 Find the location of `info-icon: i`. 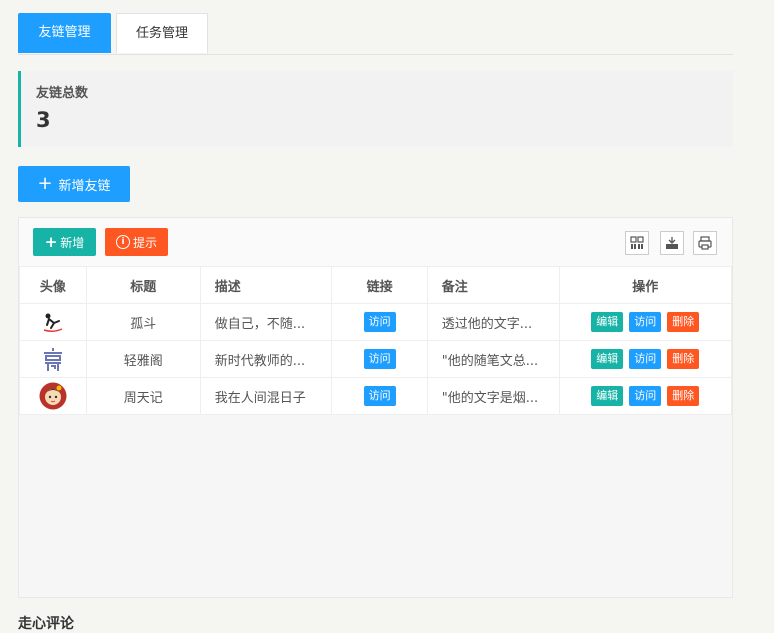

info-icon: i is located at coordinates (122, 242).